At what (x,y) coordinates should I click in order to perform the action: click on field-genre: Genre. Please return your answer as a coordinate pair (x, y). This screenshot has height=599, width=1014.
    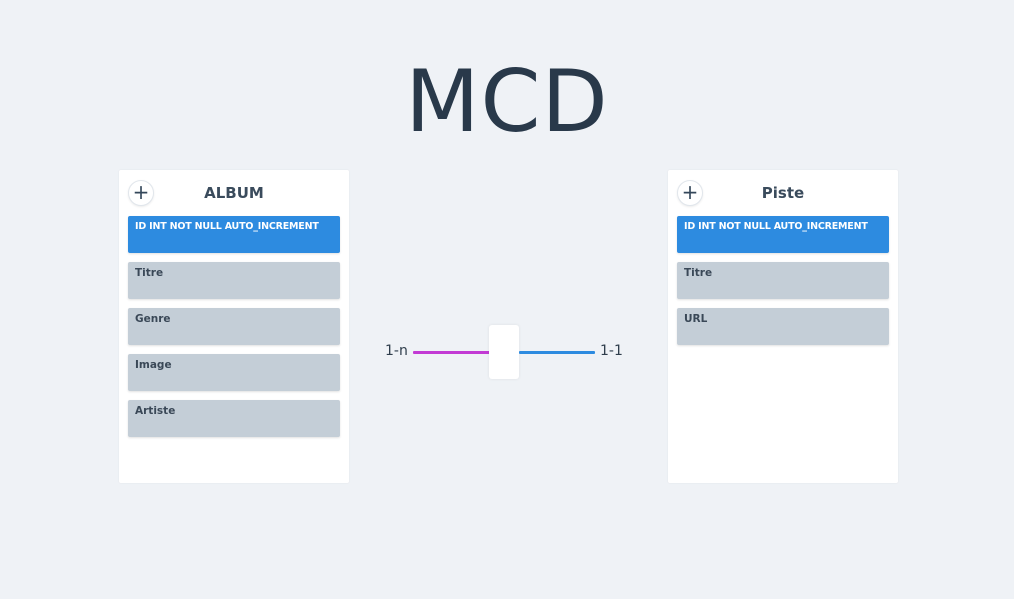
    Looking at the image, I should click on (234, 326).